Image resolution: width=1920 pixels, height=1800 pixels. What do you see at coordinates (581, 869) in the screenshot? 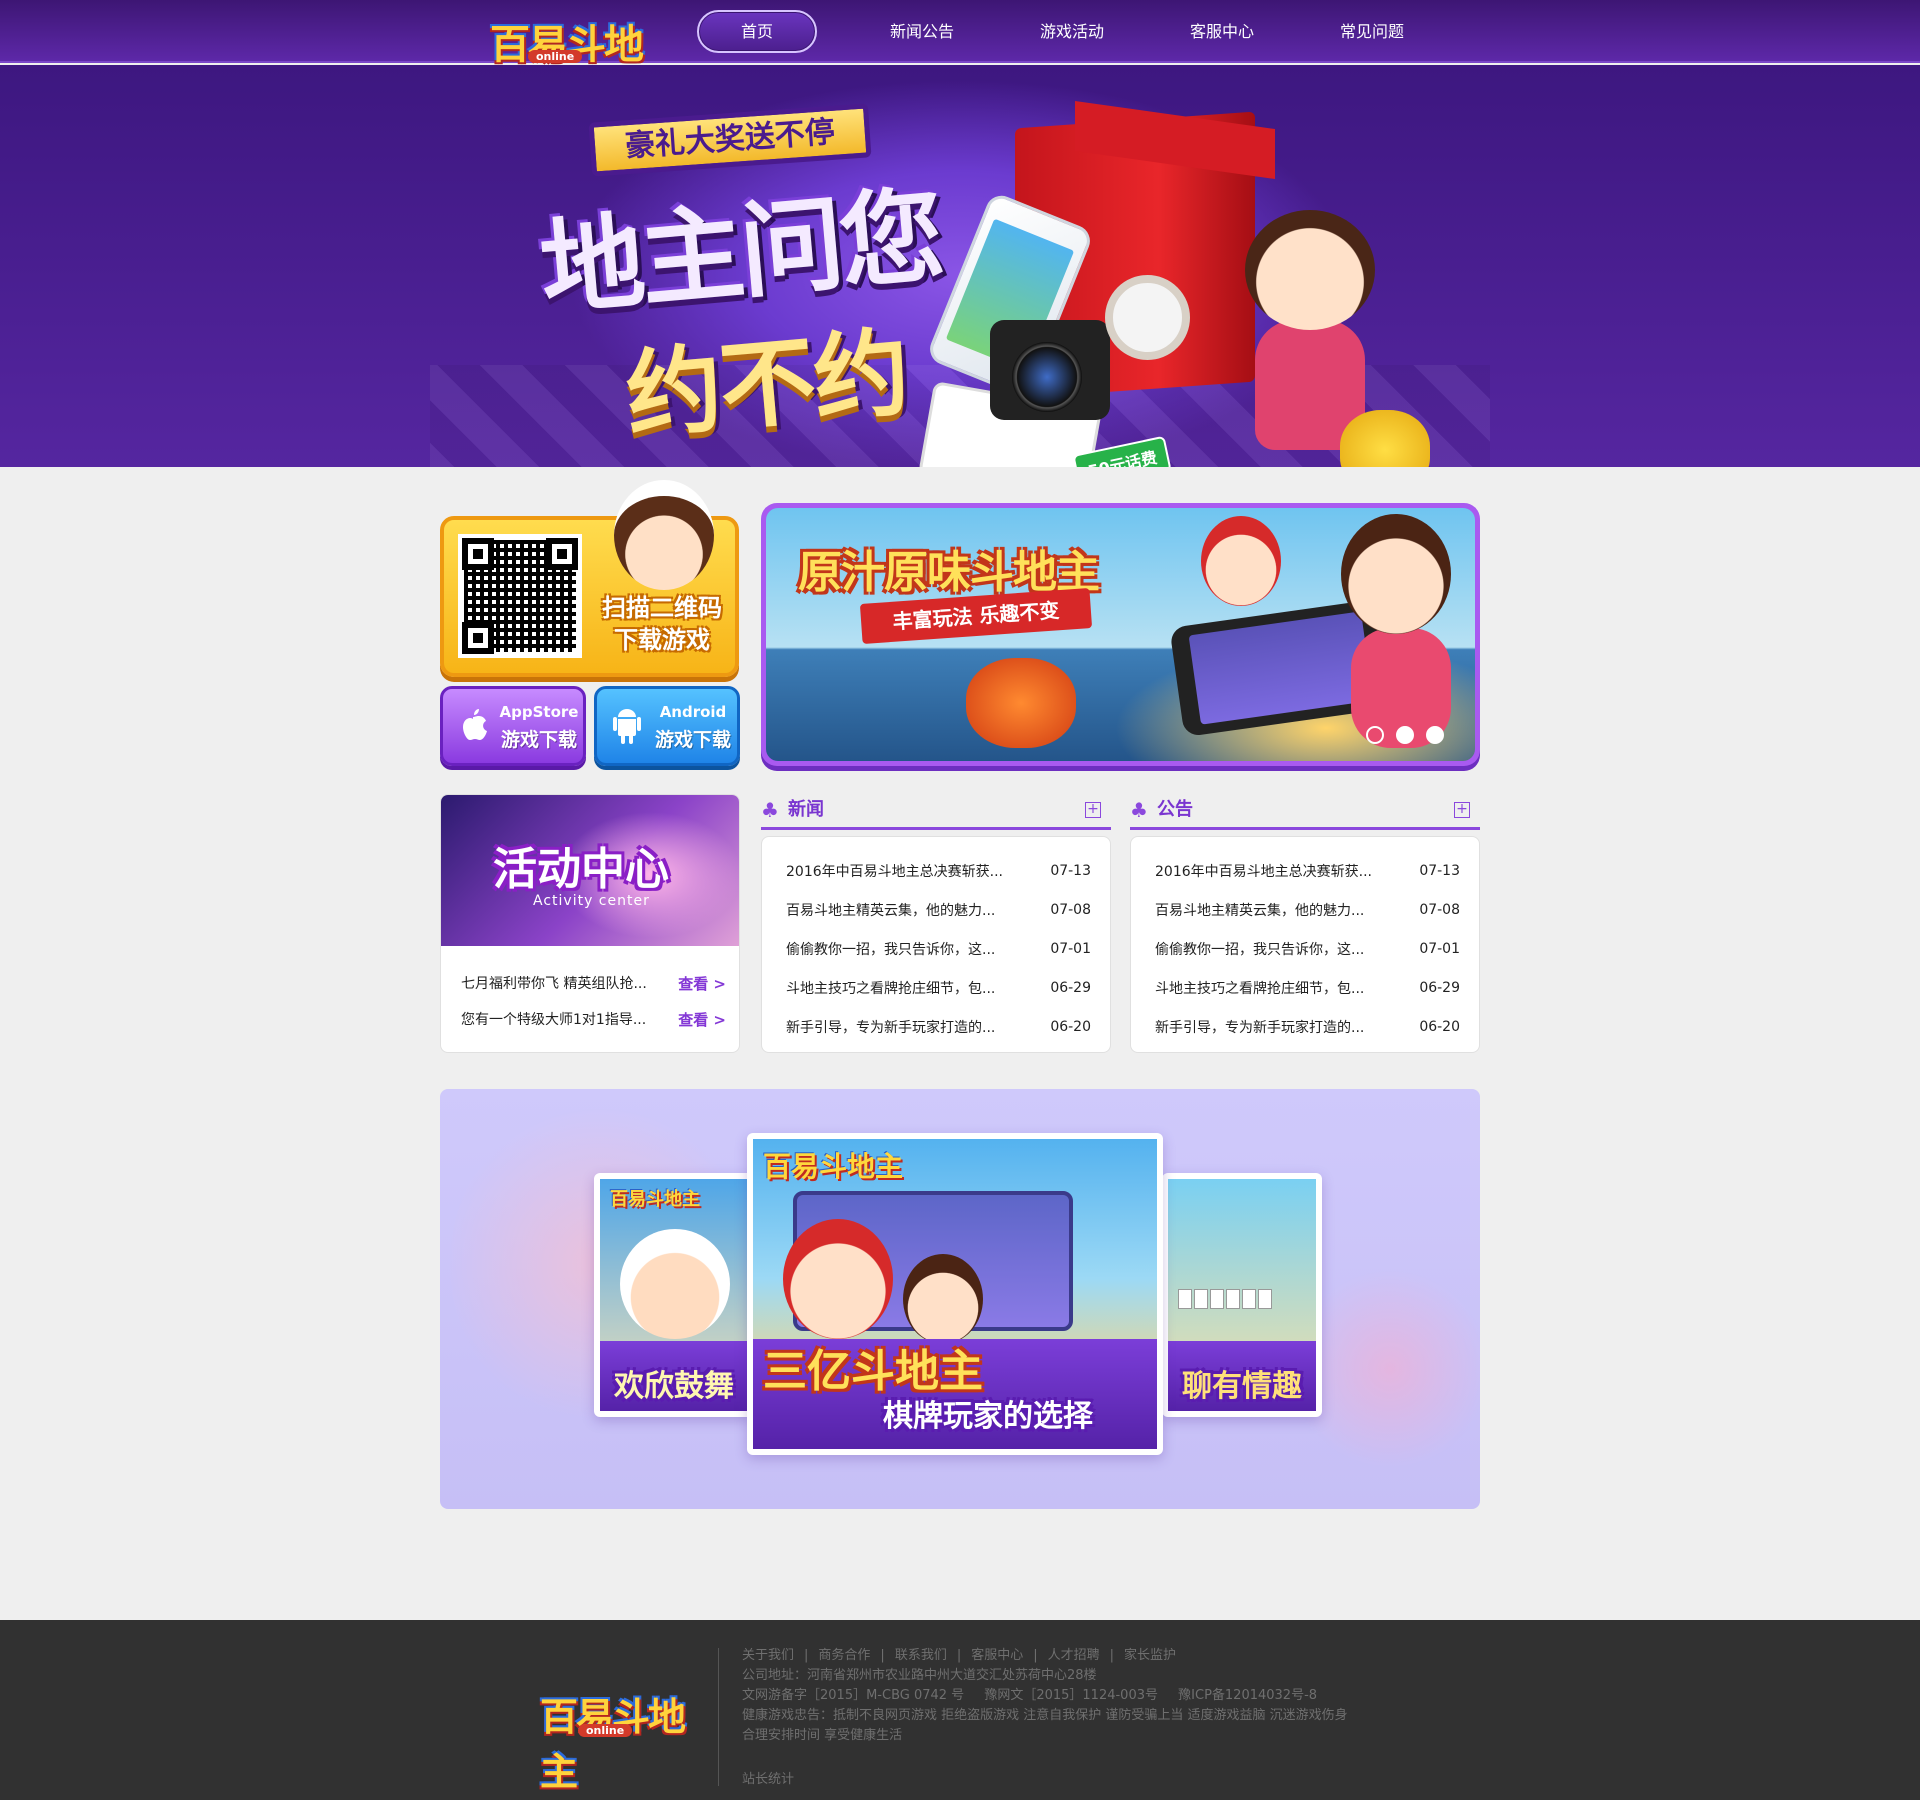
I see `activity-title: 活动中心` at bounding box center [581, 869].